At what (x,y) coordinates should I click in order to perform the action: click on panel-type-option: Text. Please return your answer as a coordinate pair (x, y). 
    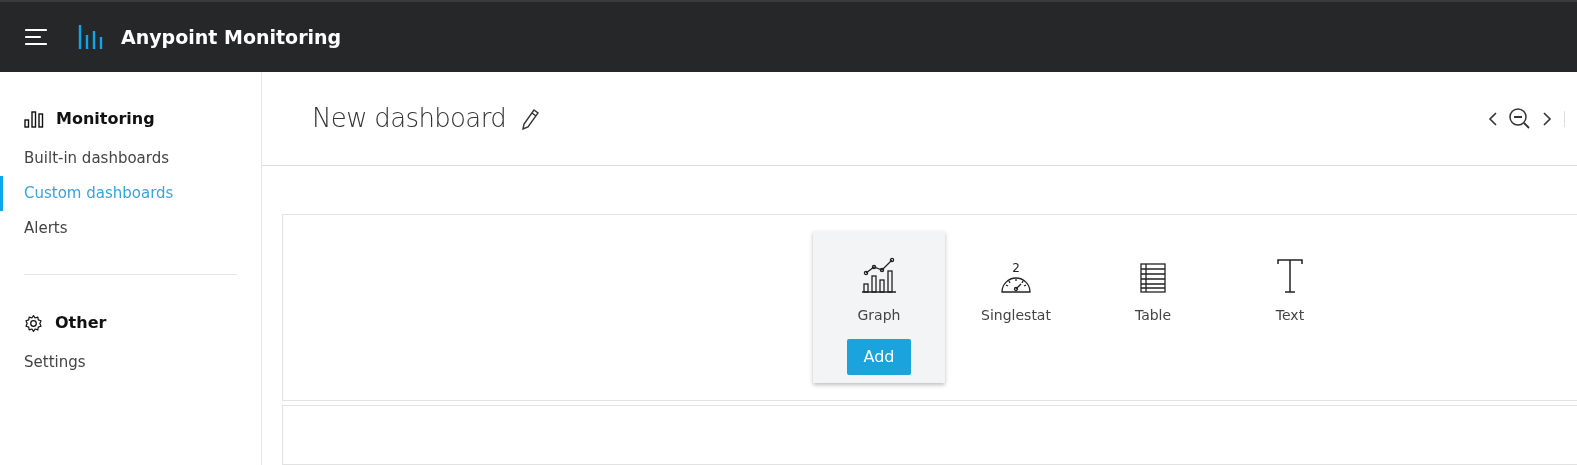
    Looking at the image, I should click on (1290, 307).